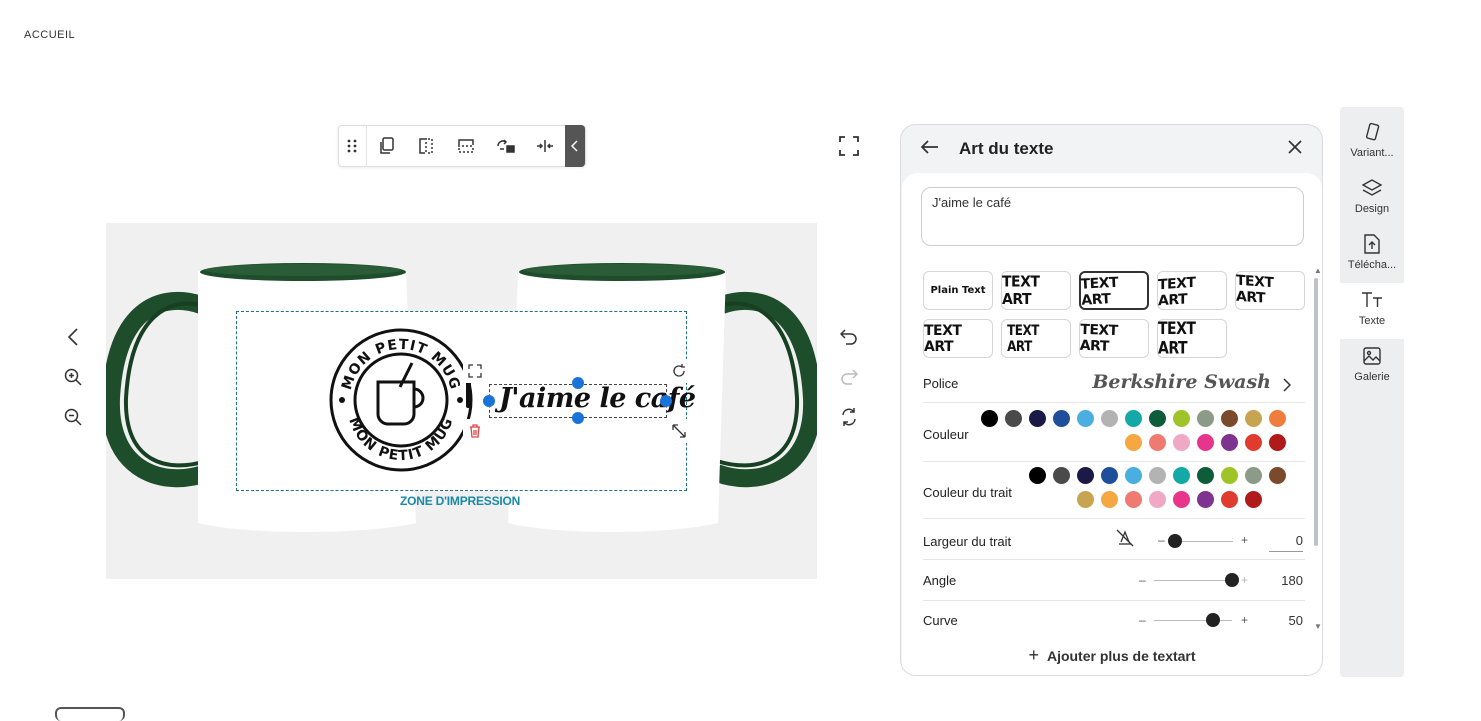 Image resolution: width=1481 pixels, height=721 pixels. I want to click on collapse-toolbar-button, so click(575, 146).